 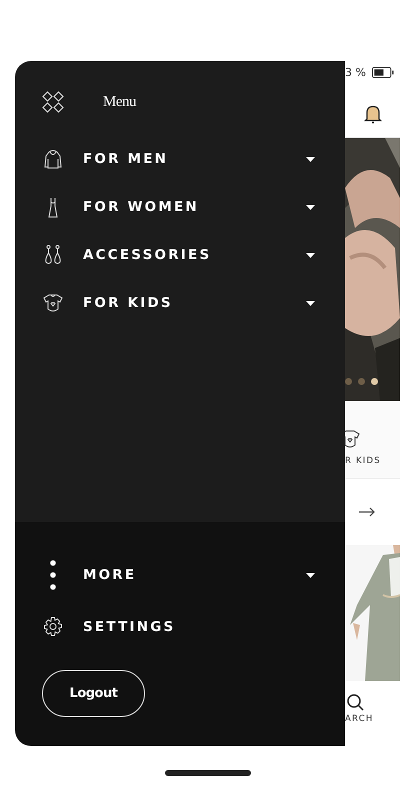 I want to click on logout-button: Logout, so click(x=93, y=693).